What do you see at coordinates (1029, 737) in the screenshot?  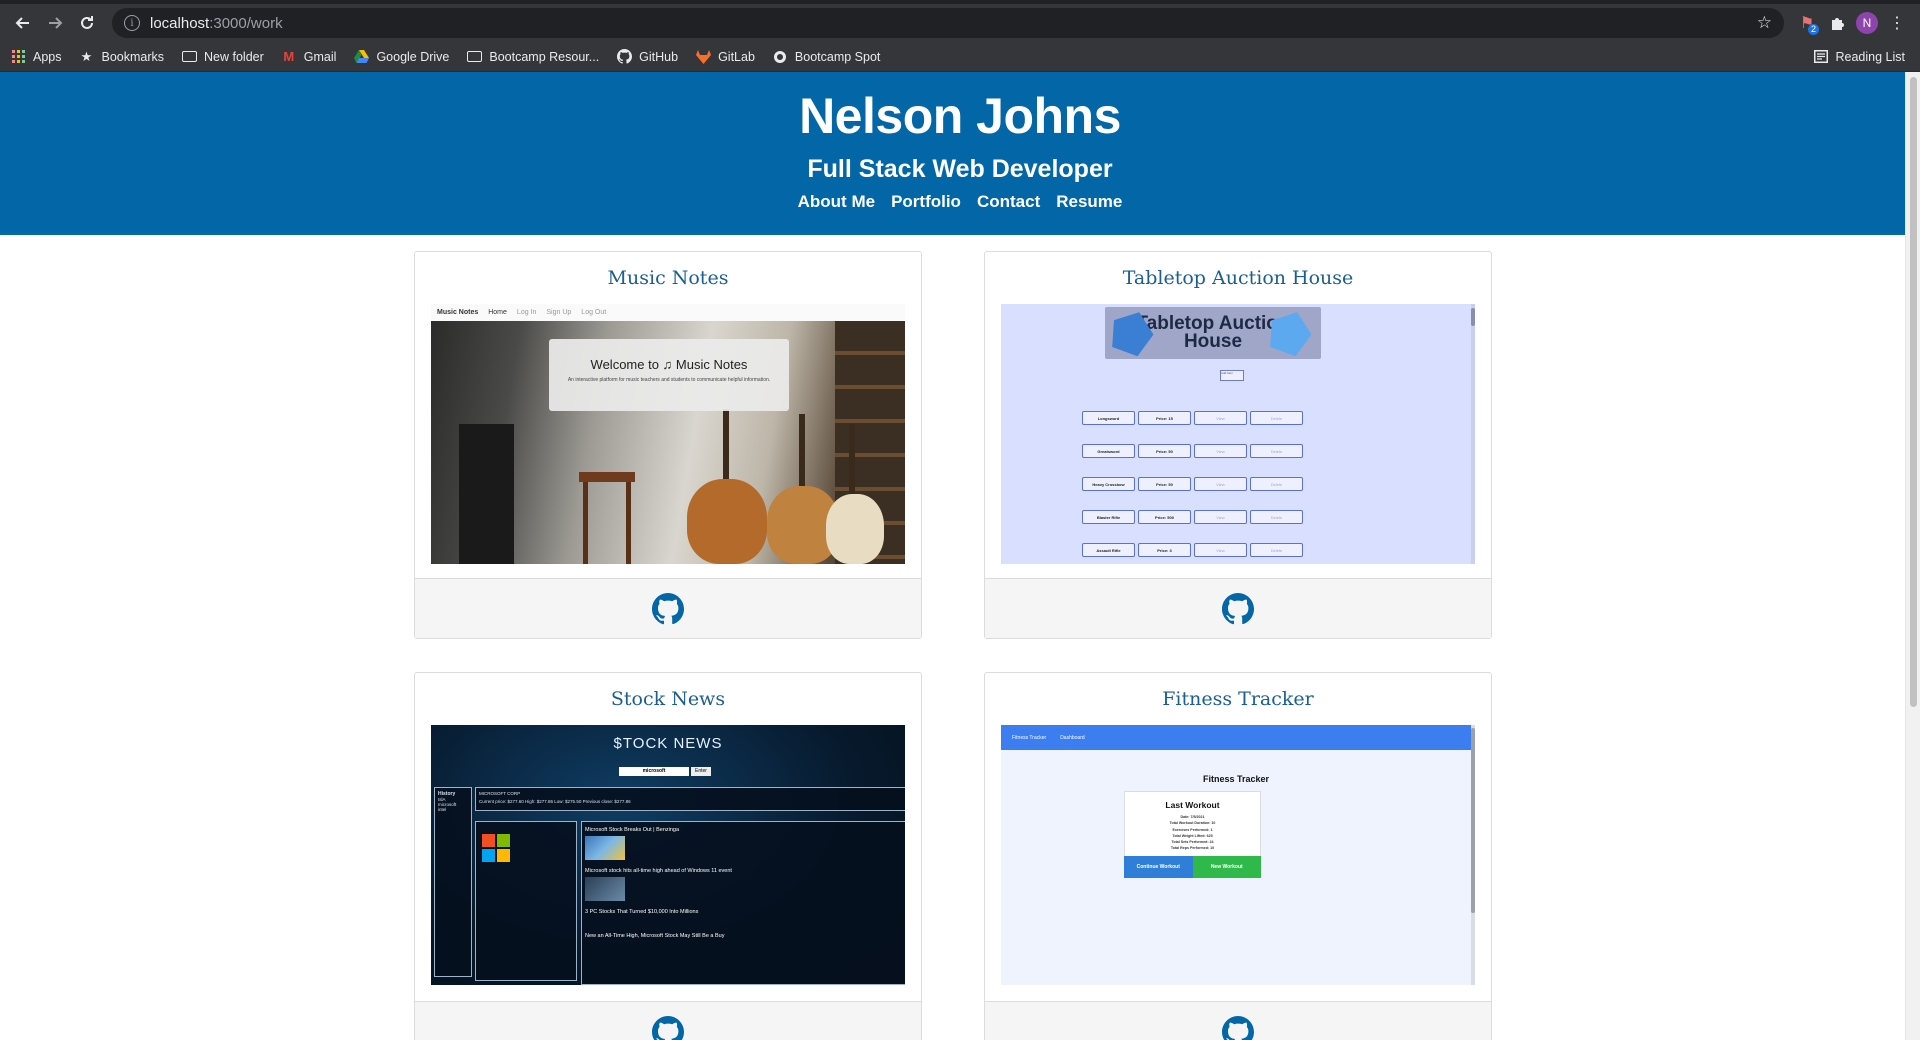 I see `fitness-nav-brand: Fitness Tracker` at bounding box center [1029, 737].